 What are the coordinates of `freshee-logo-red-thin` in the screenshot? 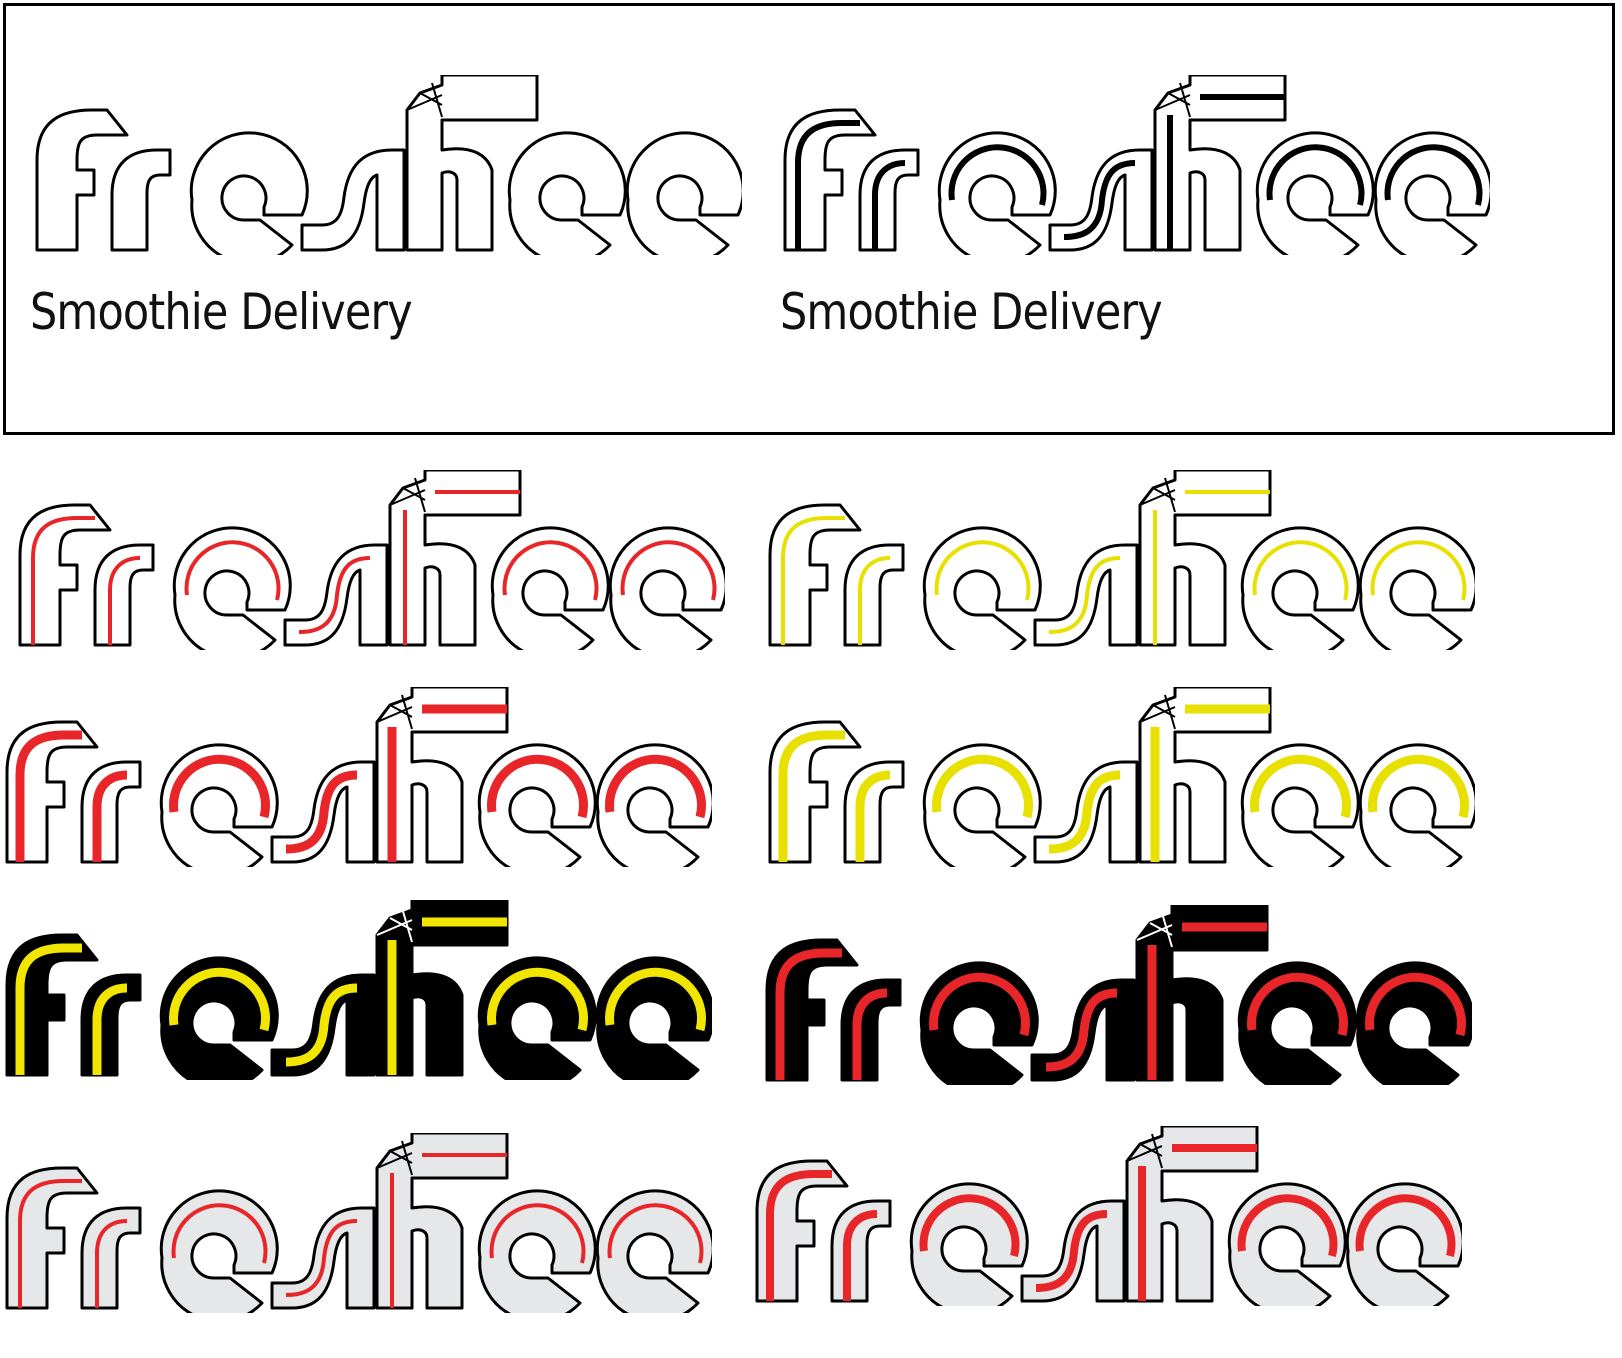 It's located at (371, 560).